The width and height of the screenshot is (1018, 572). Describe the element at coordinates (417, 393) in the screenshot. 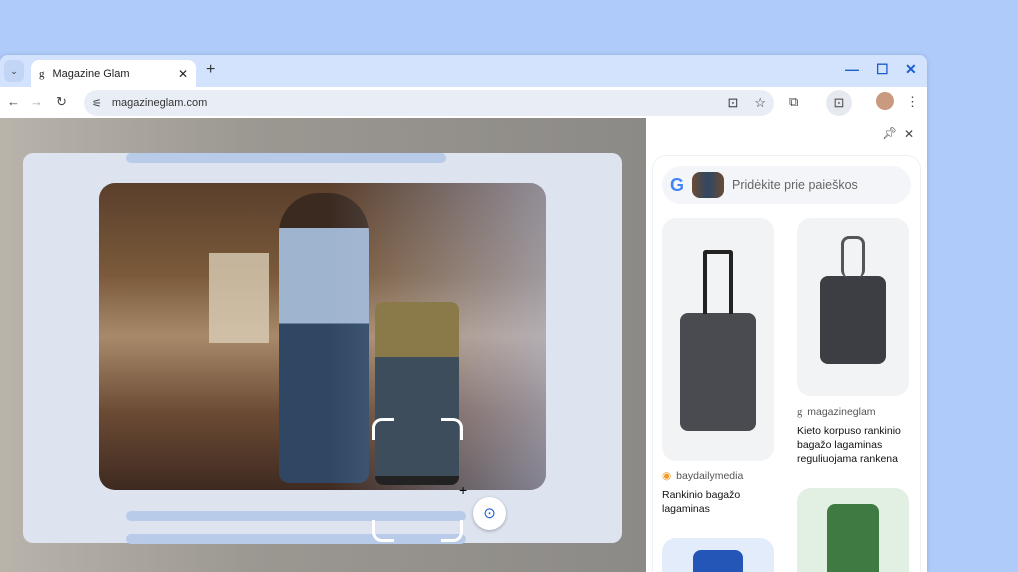

I see `selected-suitcase-region` at that location.